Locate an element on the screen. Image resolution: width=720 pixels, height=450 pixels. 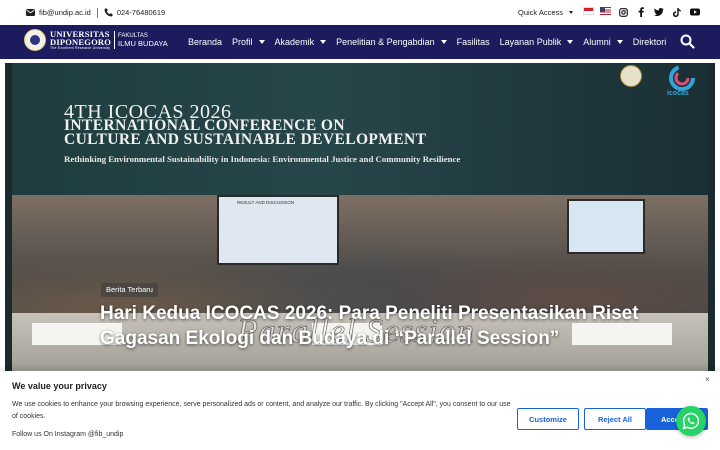
us-flag-icon is located at coordinates (605, 11).